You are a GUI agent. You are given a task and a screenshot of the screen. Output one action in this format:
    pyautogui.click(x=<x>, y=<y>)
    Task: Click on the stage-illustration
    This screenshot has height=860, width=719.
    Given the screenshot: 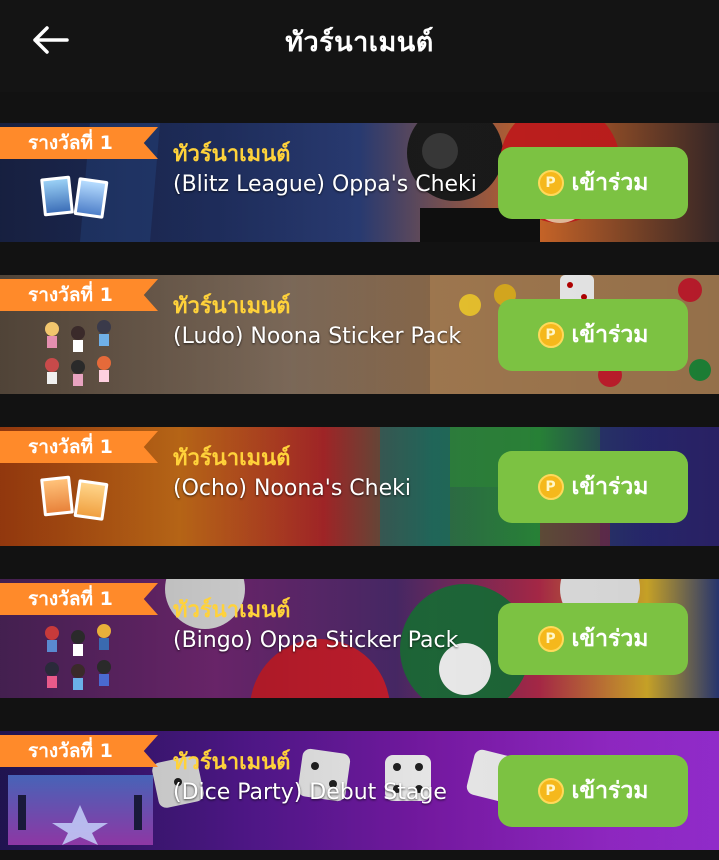 What is the action you would take?
    pyautogui.click(x=80, y=810)
    